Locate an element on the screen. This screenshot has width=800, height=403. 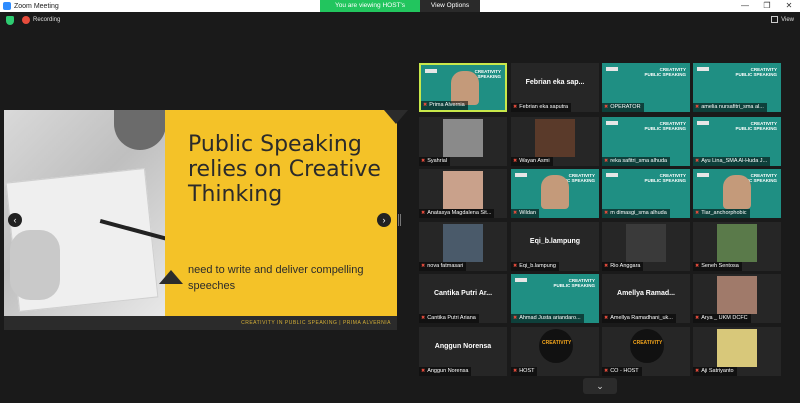
participant-display-name: Eqi_b.lampung is located at coordinates (555, 241).